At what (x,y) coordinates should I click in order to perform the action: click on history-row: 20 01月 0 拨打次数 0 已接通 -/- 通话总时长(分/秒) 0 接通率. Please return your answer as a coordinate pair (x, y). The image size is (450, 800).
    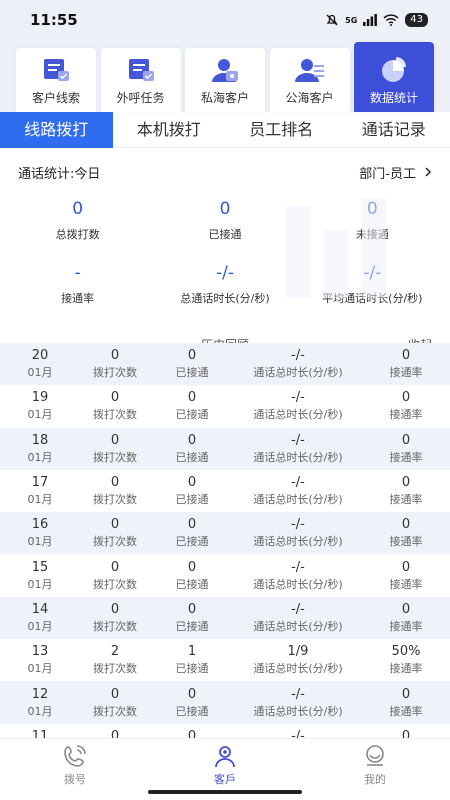
    Looking at the image, I should click on (225, 364).